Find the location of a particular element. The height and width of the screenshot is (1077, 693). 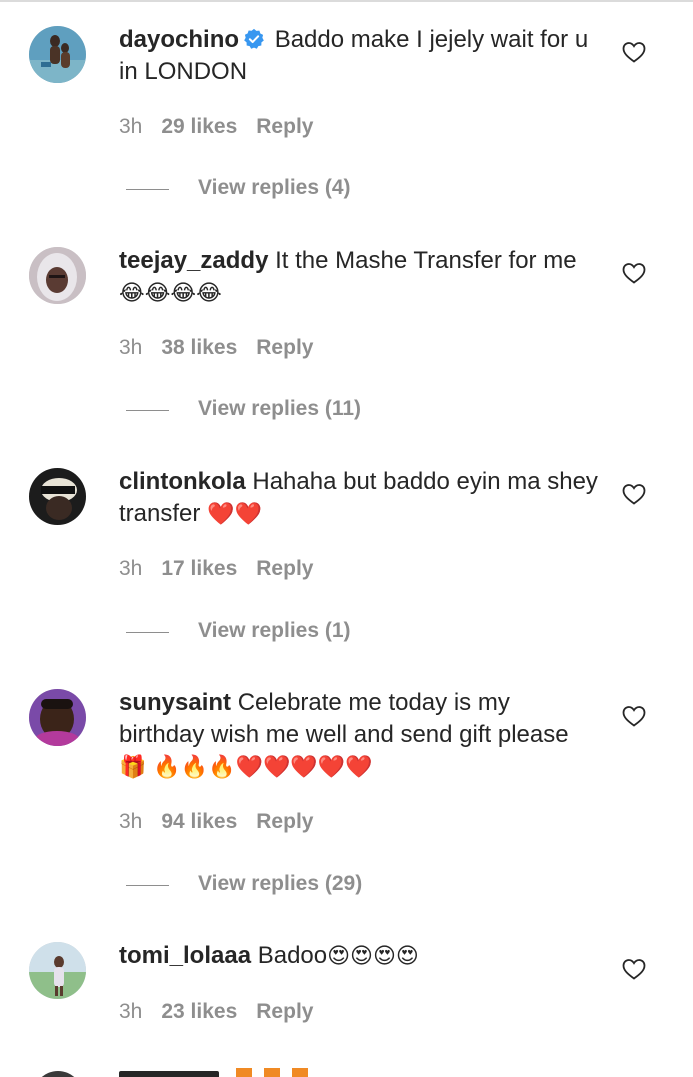

comment-emoji: 😍😍😍😍 is located at coordinates (373, 956).